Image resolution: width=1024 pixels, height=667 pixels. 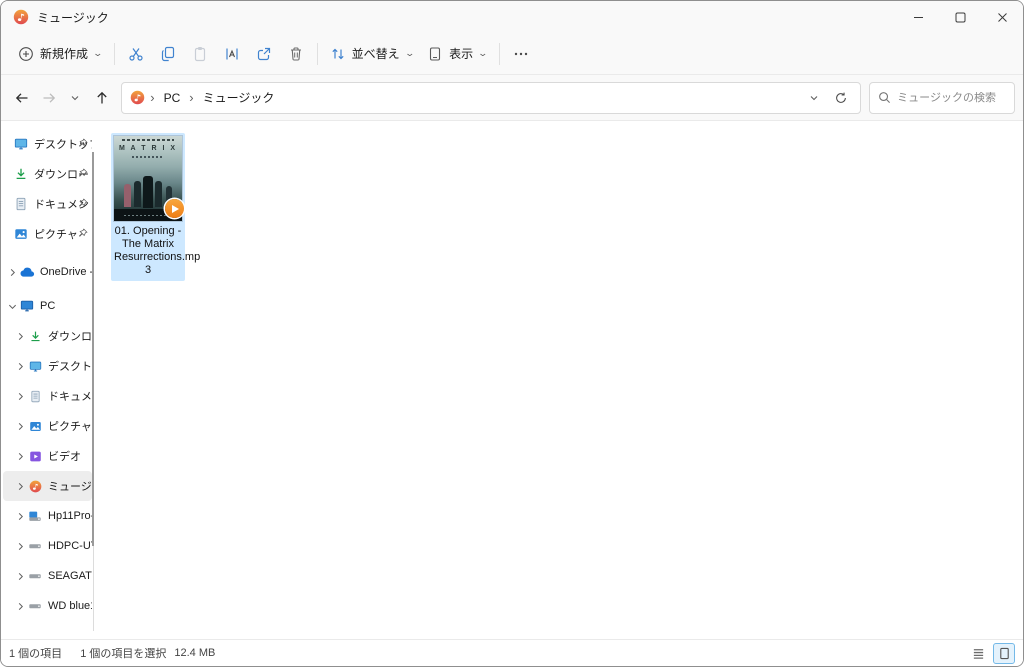 What do you see at coordinates (148, 231) in the screenshot?
I see `file-name-line: 01. Opening -` at bounding box center [148, 231].